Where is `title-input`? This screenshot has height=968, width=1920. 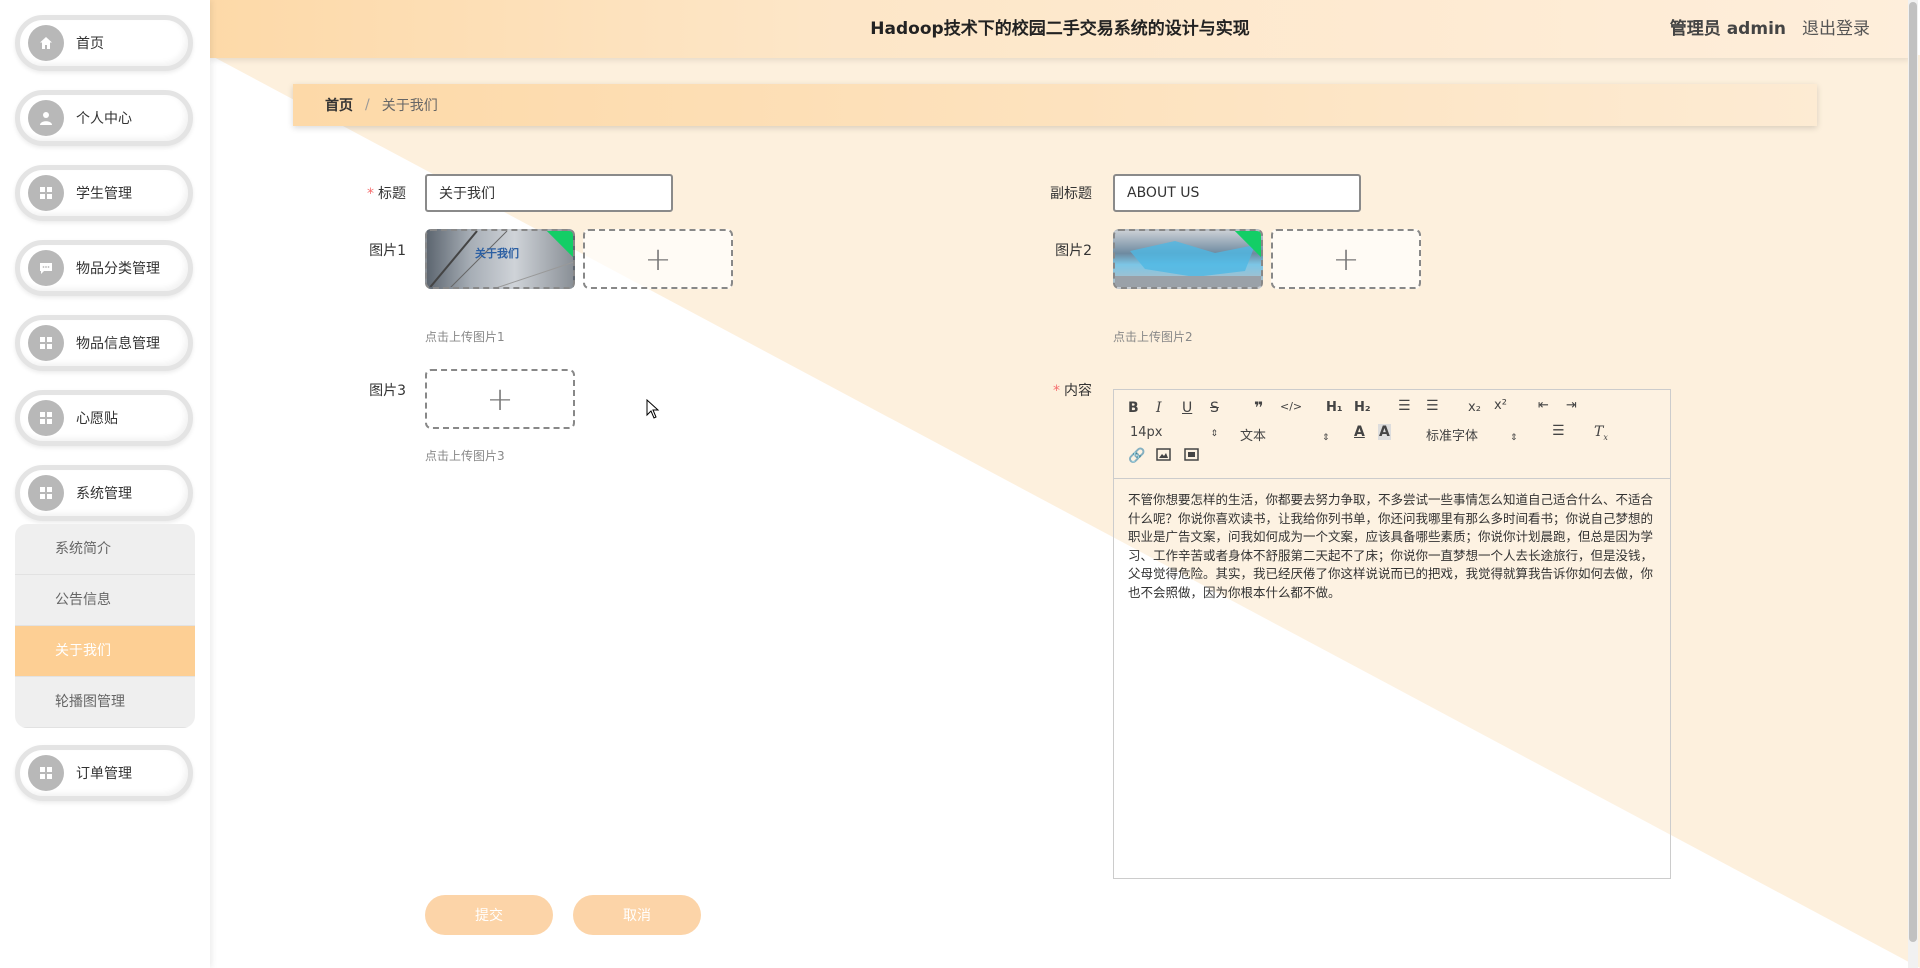 title-input is located at coordinates (549, 193).